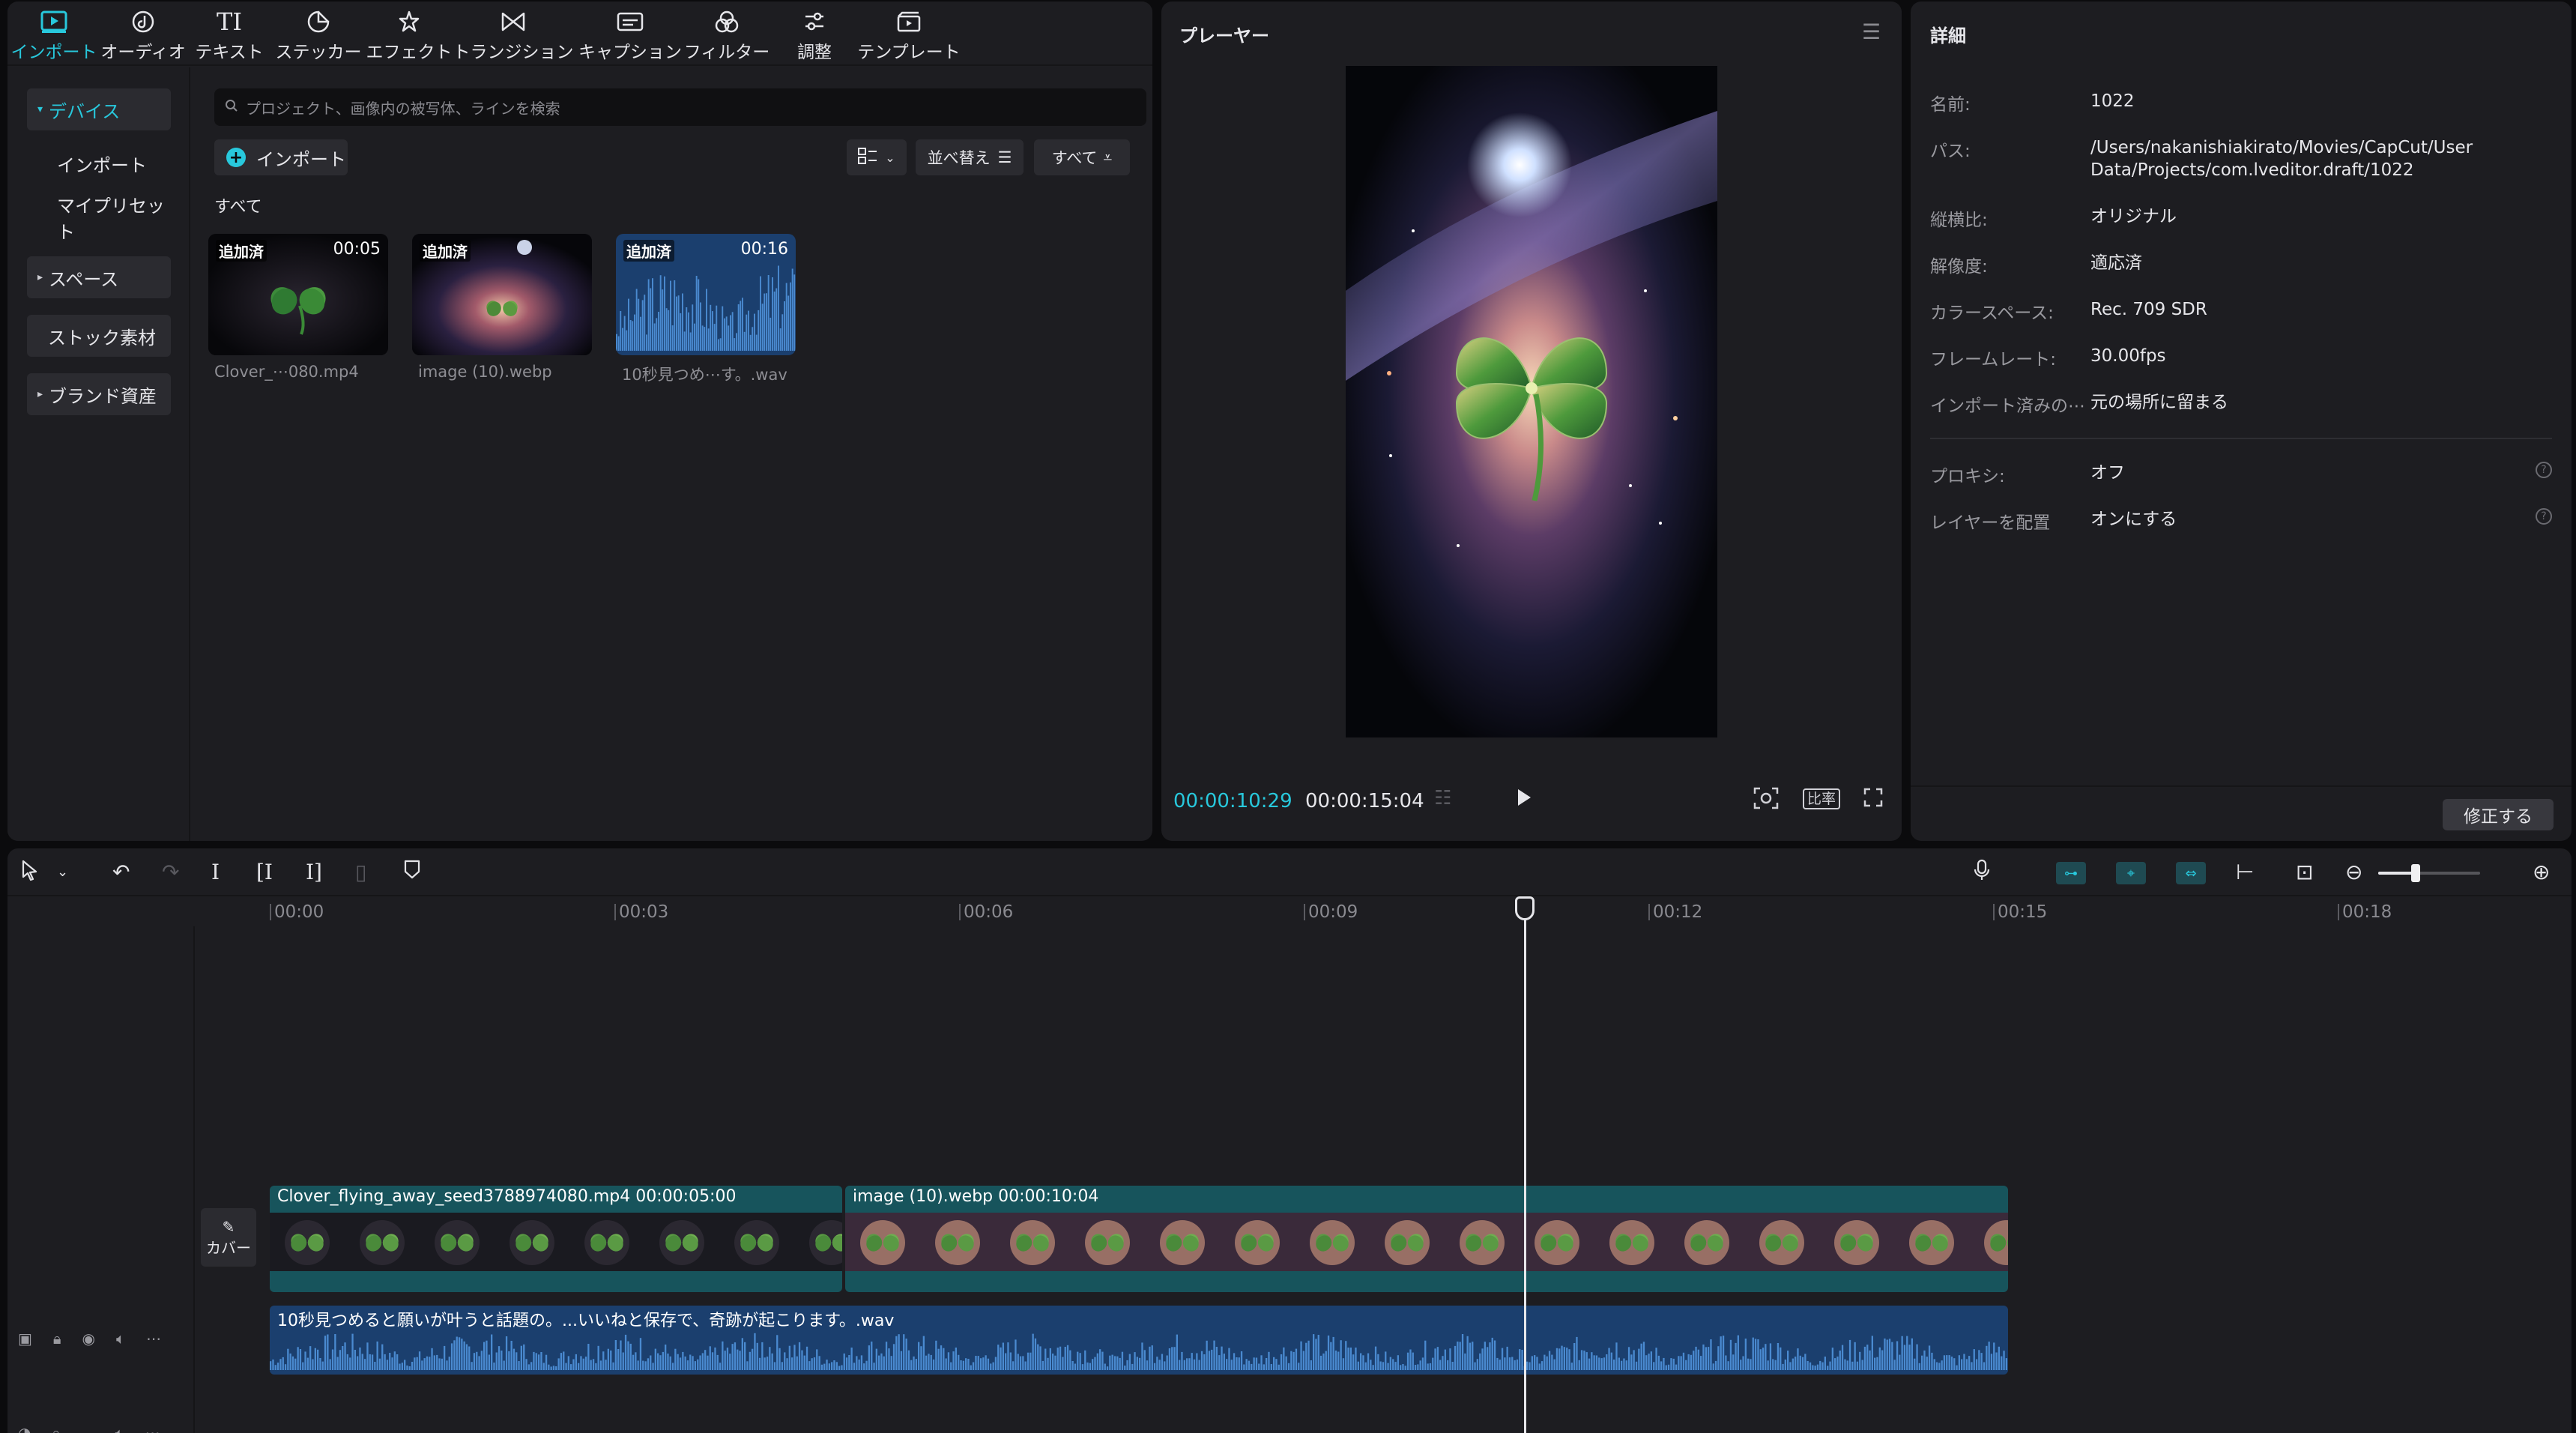 The width and height of the screenshot is (2576, 1433). I want to click on filter-button: すべて ⩡, so click(1082, 157).